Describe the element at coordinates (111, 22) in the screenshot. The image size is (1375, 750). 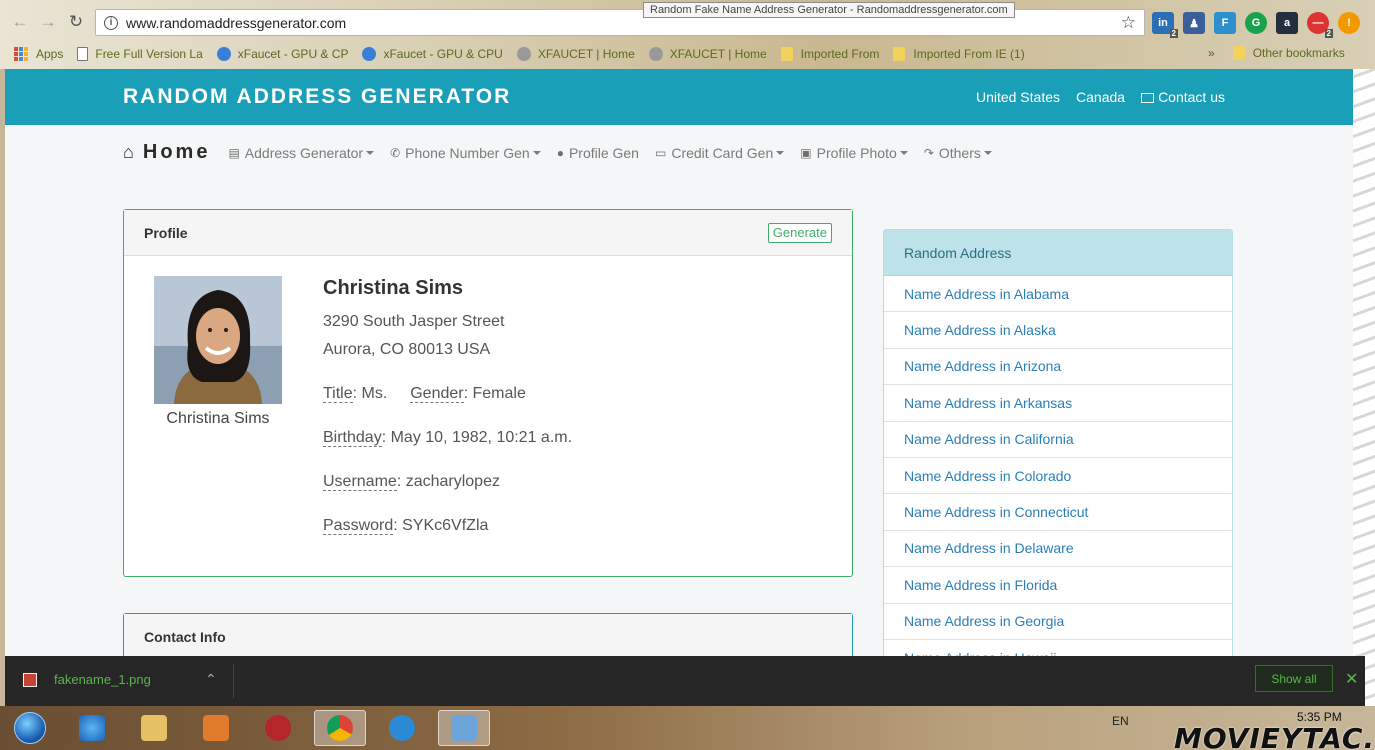
I see `info-icon: i` at that location.